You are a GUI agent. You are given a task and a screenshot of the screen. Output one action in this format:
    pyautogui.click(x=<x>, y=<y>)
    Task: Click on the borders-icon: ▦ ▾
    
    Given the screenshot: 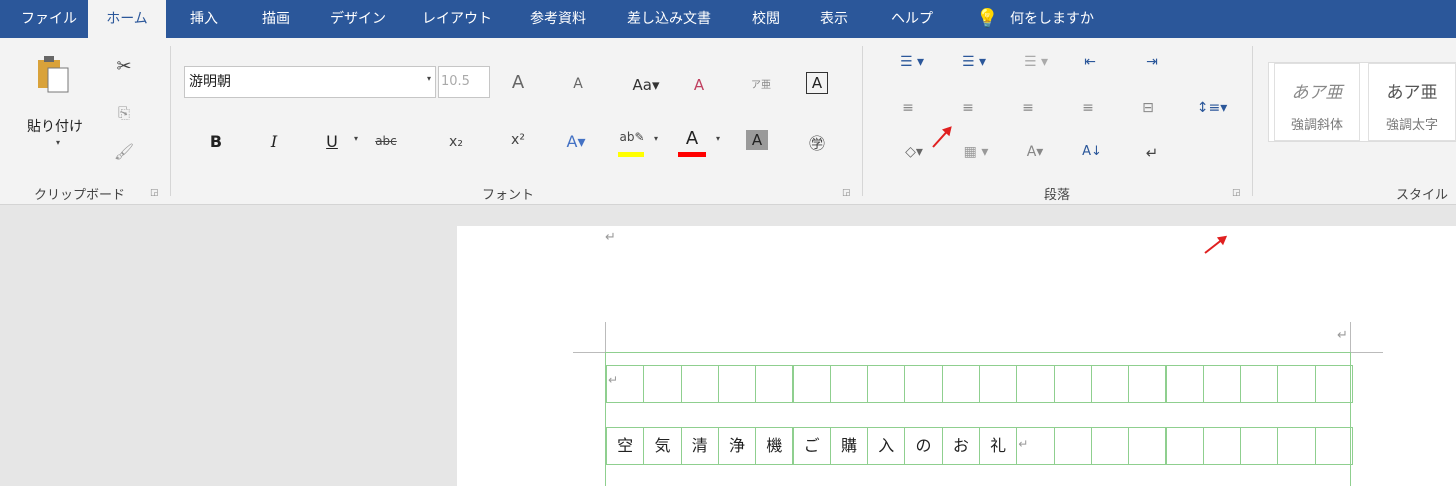 What is the action you would take?
    pyautogui.click(x=976, y=152)
    